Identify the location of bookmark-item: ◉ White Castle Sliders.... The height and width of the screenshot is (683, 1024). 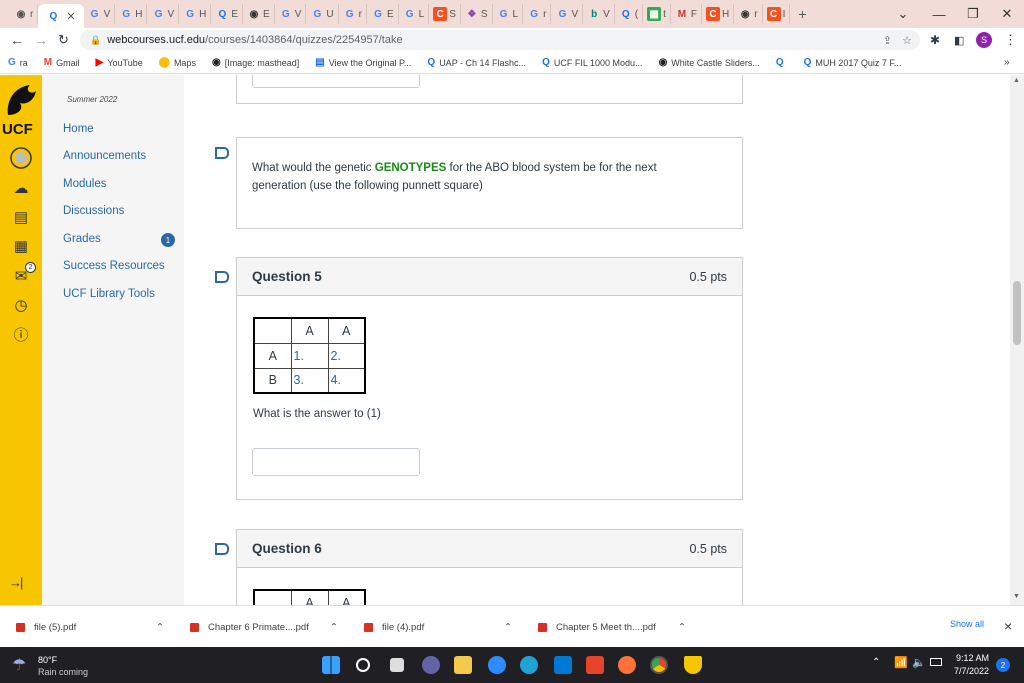
(709, 62).